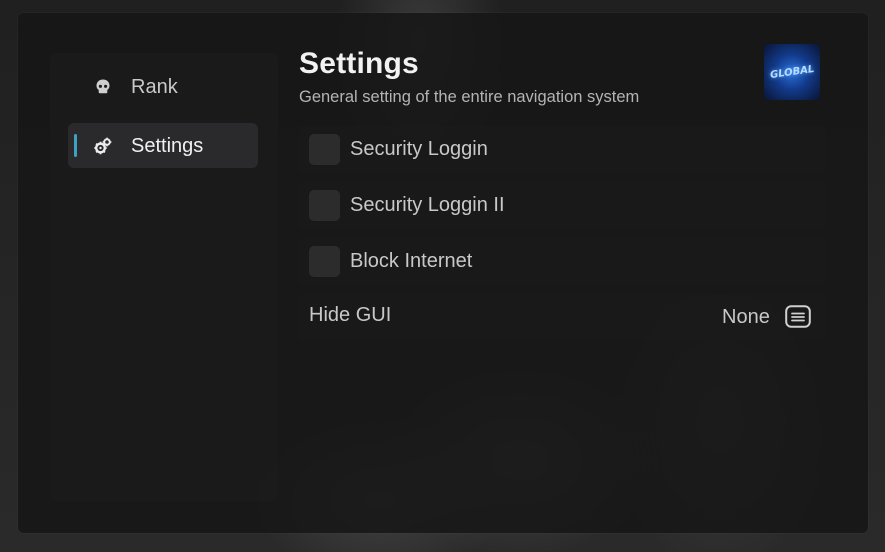 The image size is (885, 552). I want to click on active-indicator, so click(75, 145).